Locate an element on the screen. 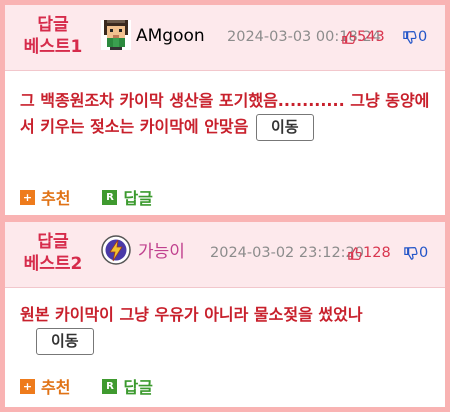  reply-content: 원본 카이막이 그냥 우유가 아니라 물소젖을 썼었나 이동 is located at coordinates (227, 328).